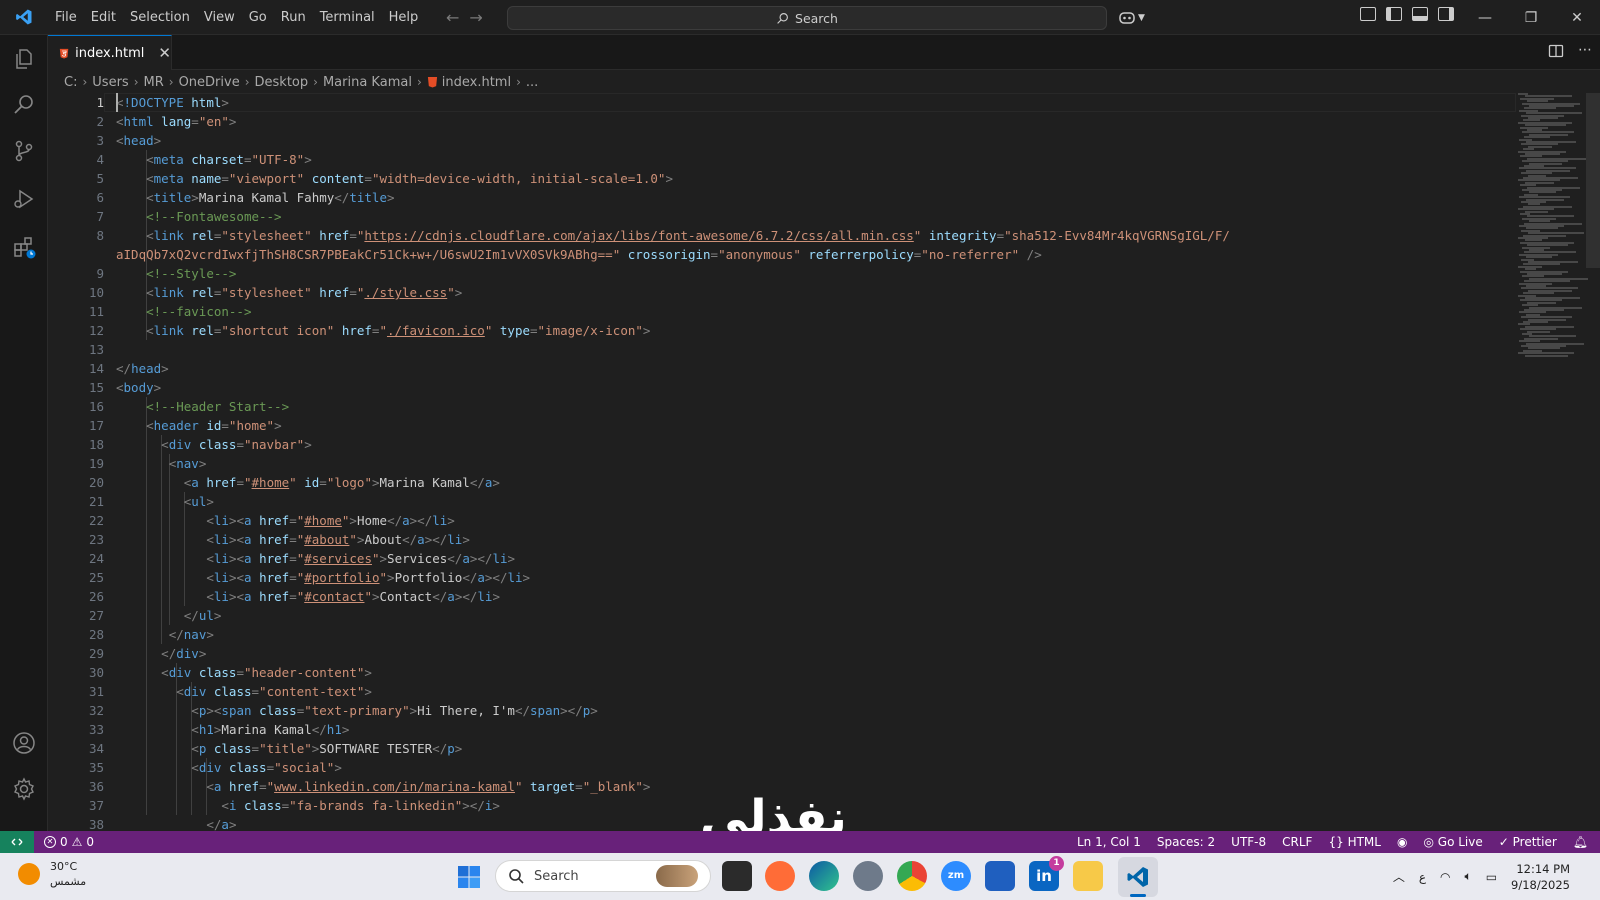  I want to click on remote-indicator-icon, so click(17, 842).